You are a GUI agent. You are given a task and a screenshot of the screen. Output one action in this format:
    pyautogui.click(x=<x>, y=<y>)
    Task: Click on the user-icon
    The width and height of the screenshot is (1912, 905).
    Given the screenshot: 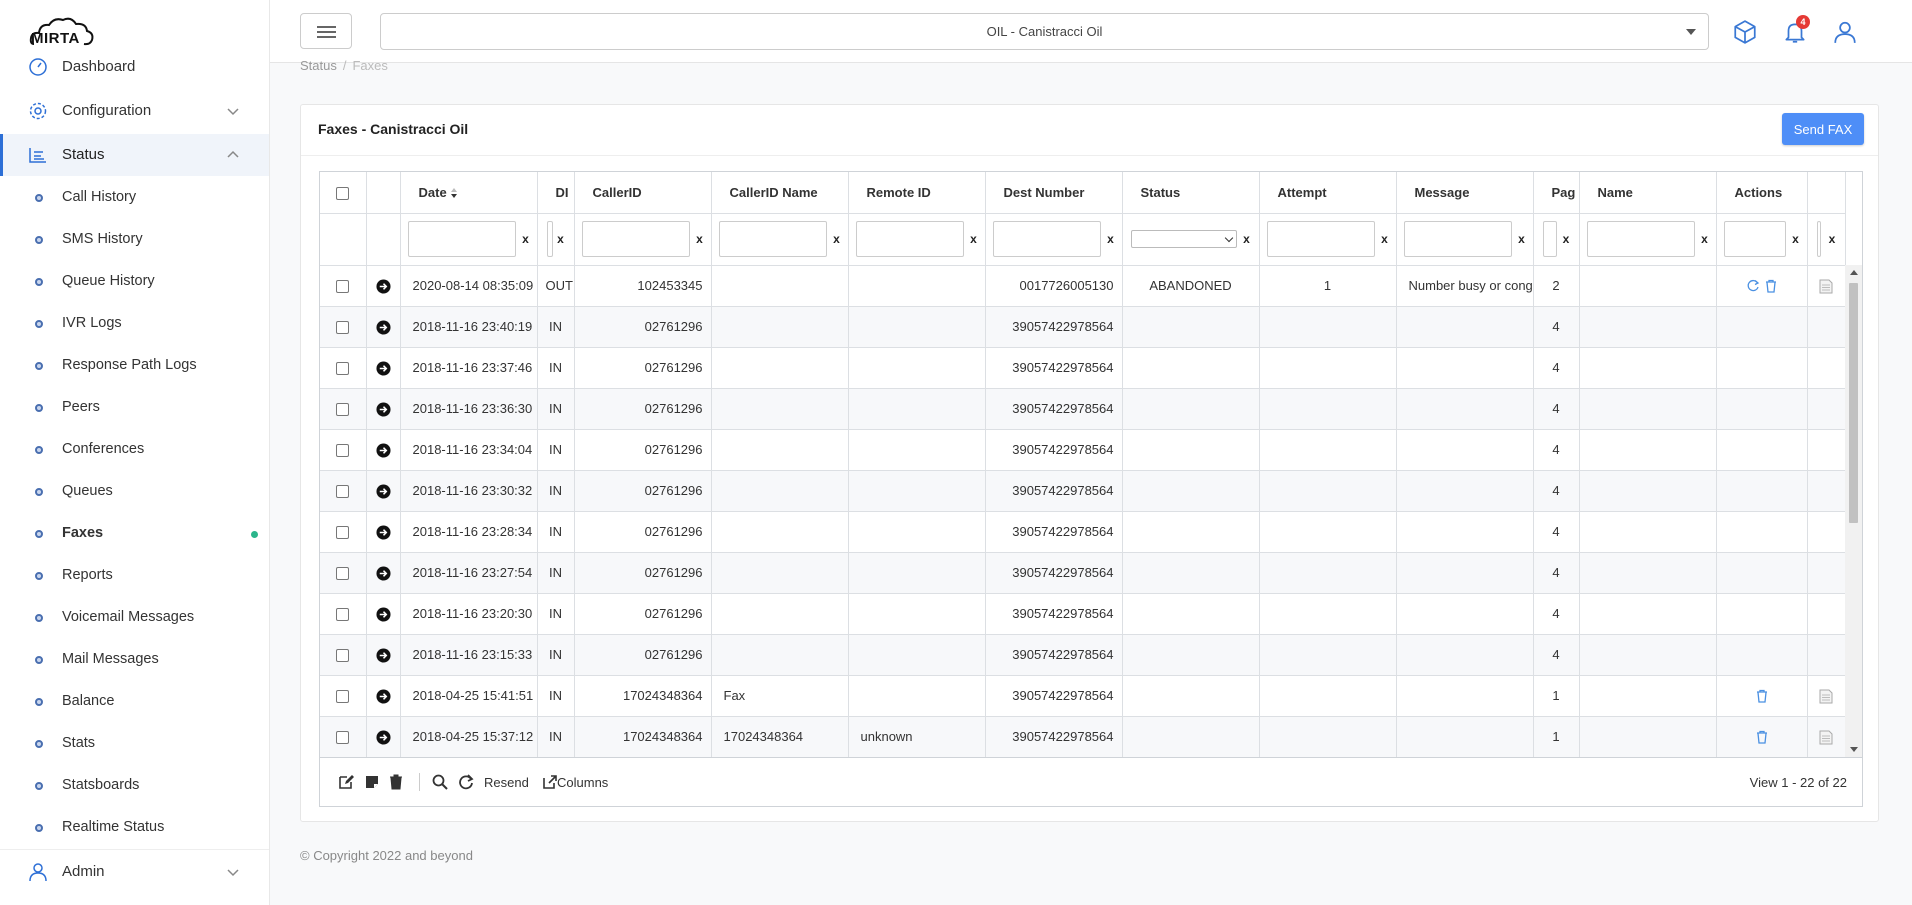 What is the action you would take?
    pyautogui.click(x=1845, y=32)
    